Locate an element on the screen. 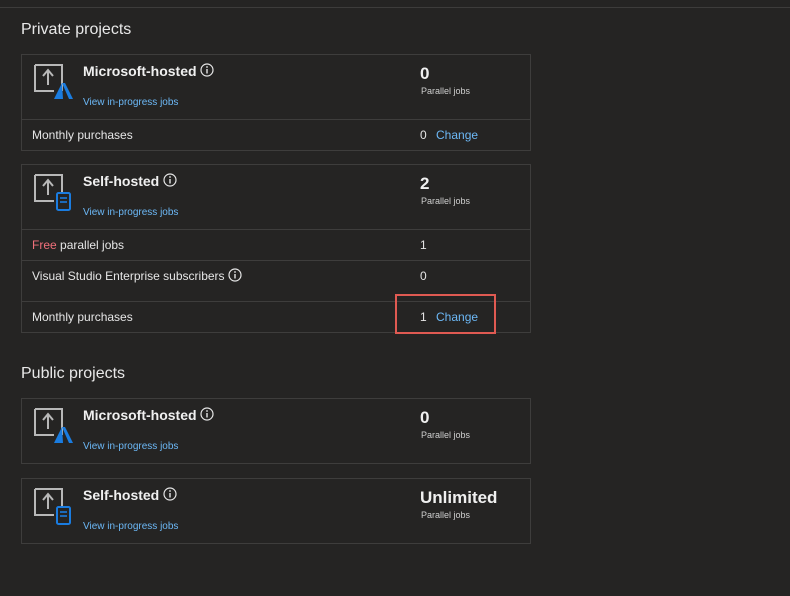 The height and width of the screenshot is (596, 790). free-parallel-jobs-text: parallel jobs is located at coordinates (90, 245).